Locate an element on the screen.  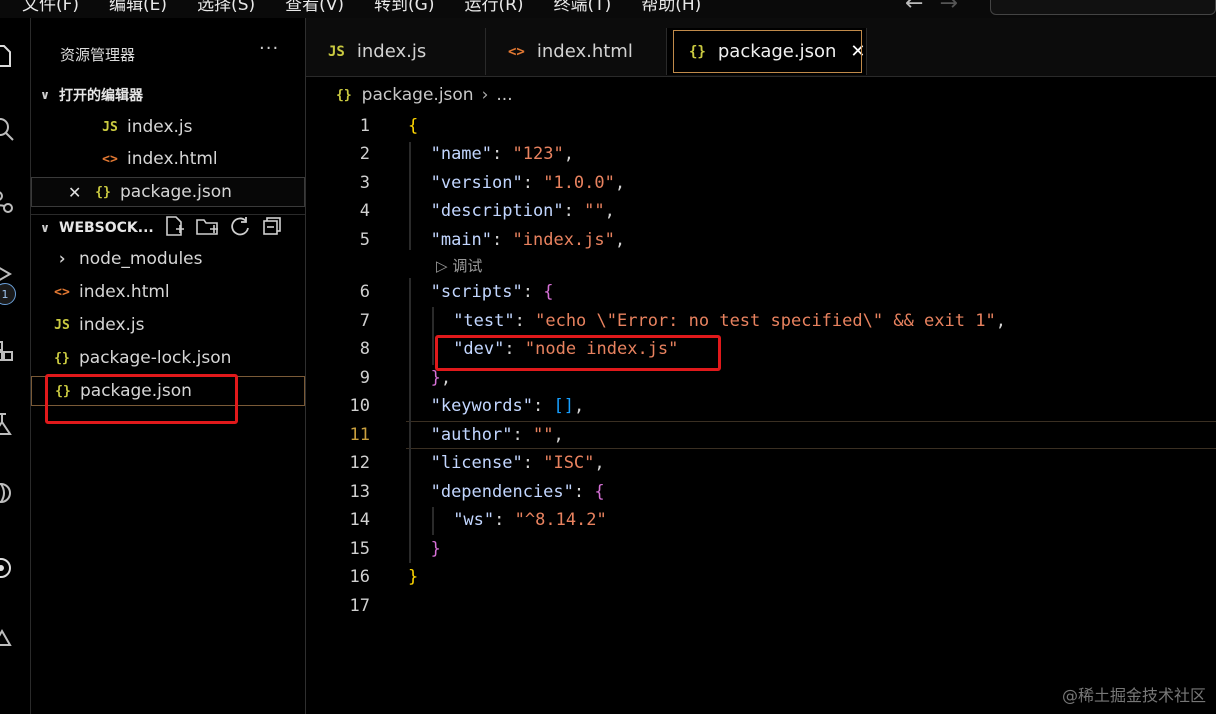
tab-package-json: {} package.json ✕ is located at coordinates (767, 51).